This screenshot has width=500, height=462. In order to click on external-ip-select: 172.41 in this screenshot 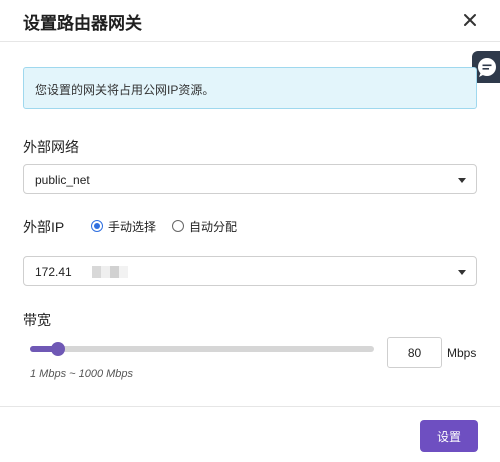, I will do `click(250, 271)`.